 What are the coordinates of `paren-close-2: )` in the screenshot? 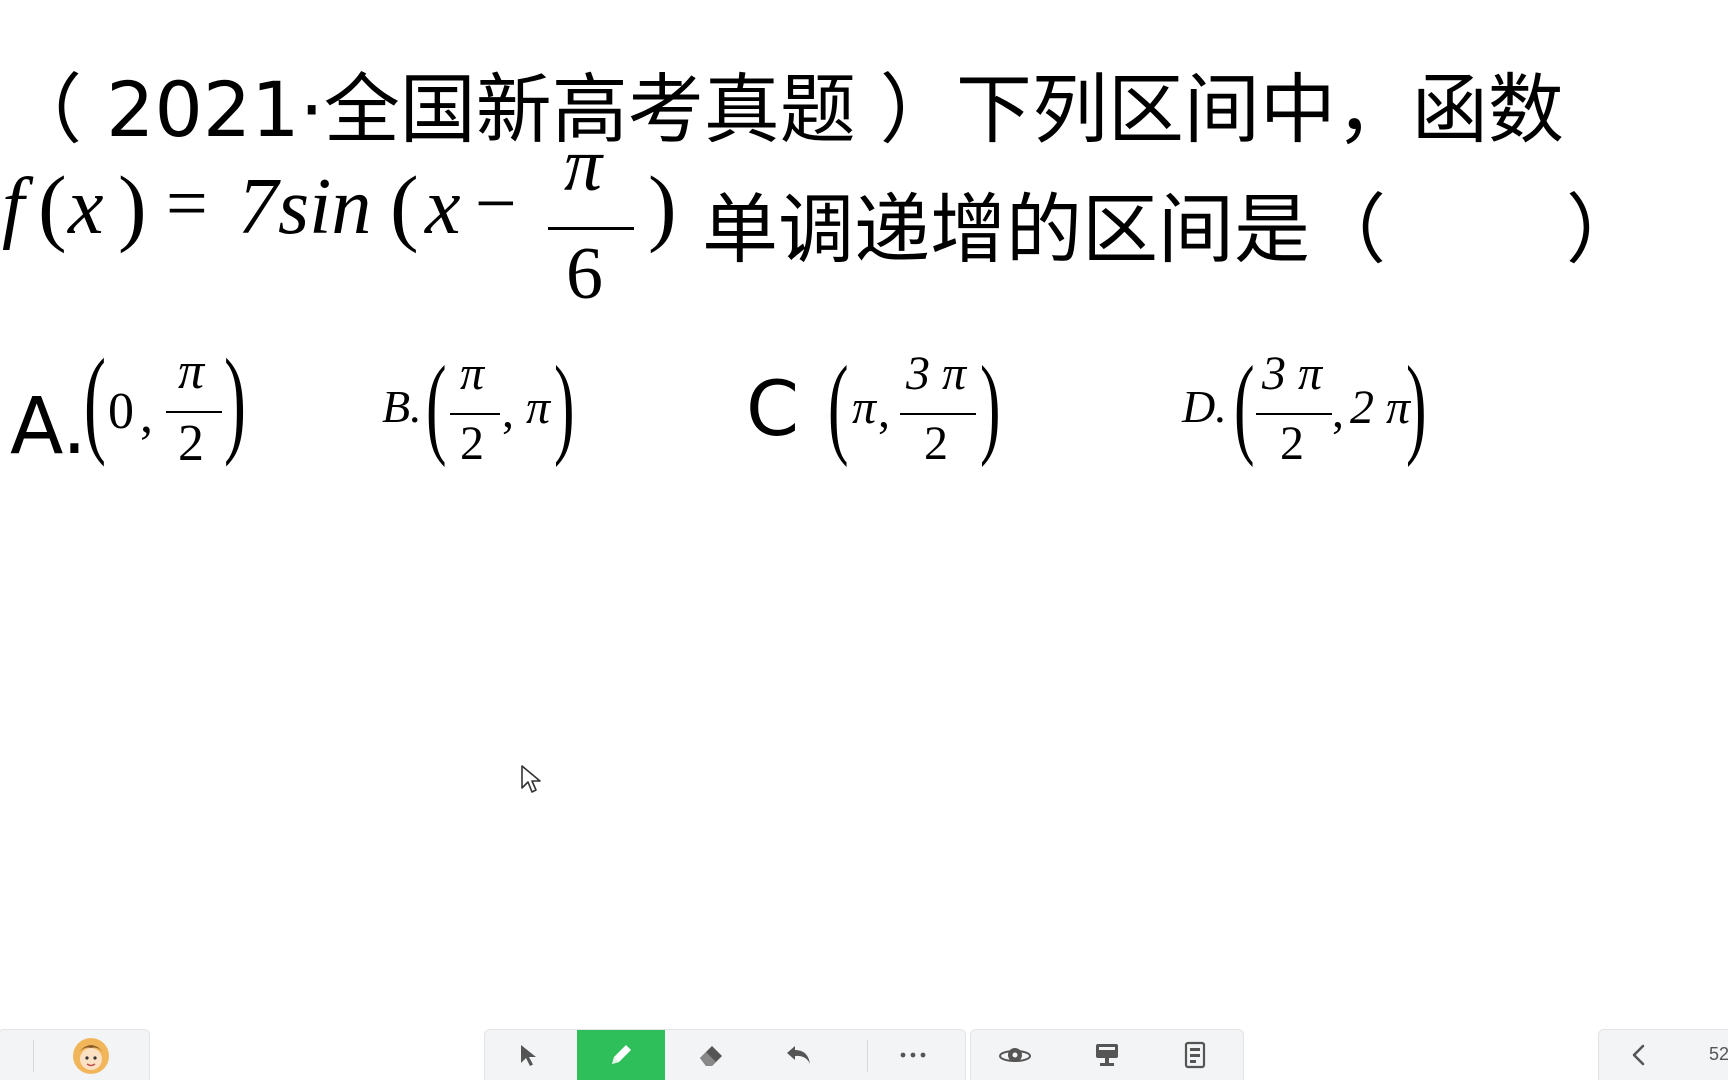 It's located at (662, 206).